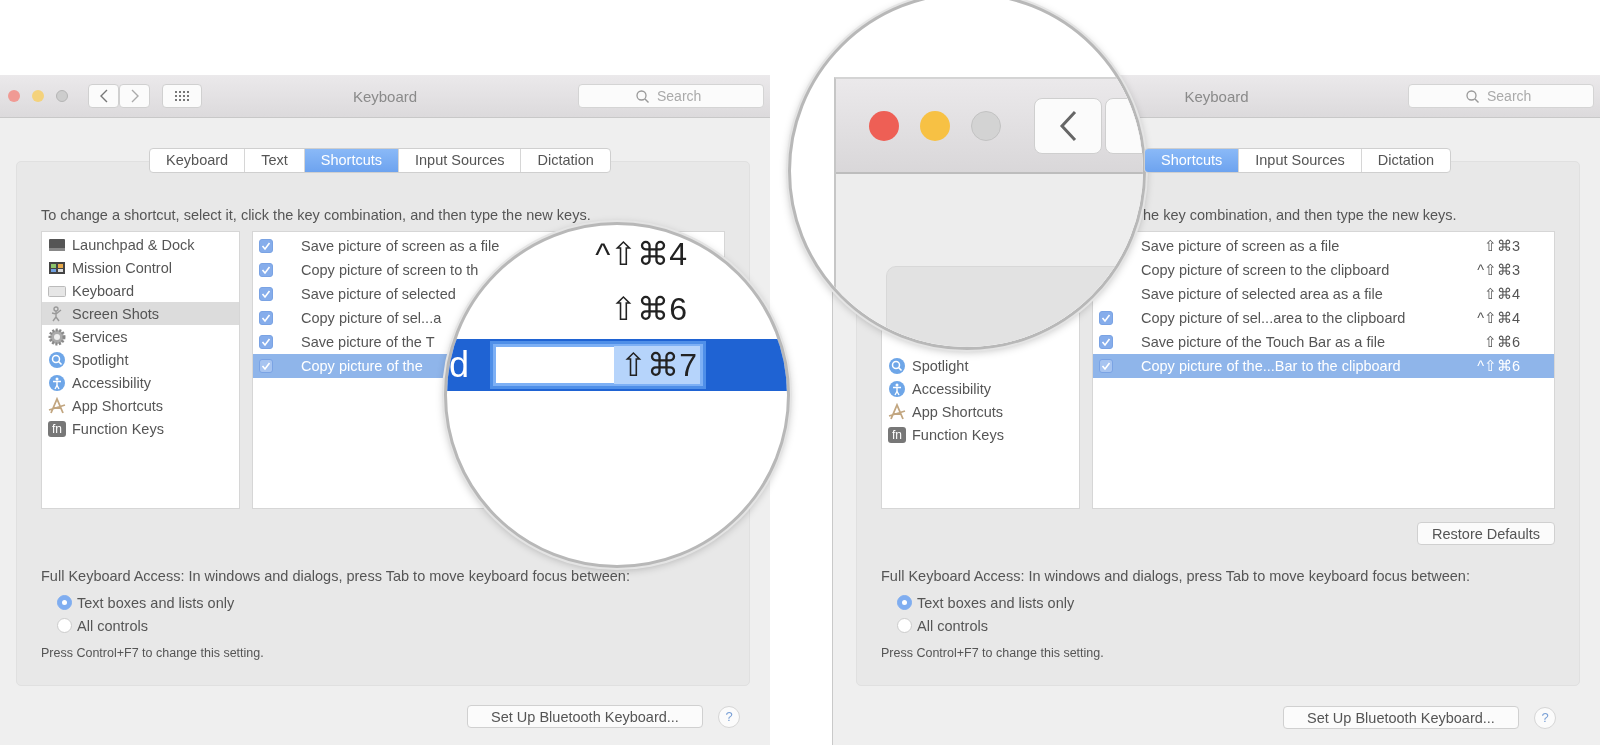 The height and width of the screenshot is (745, 1600). What do you see at coordinates (57, 267) in the screenshot?
I see `windows-icon` at bounding box center [57, 267].